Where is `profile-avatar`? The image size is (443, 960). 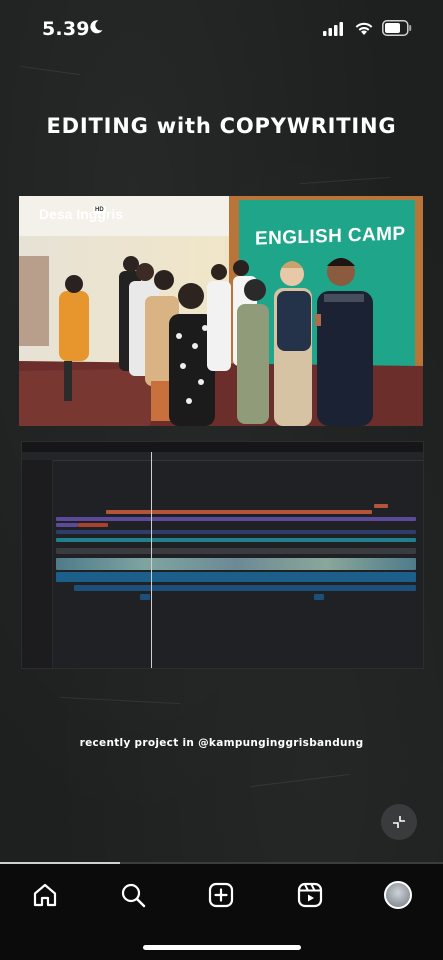
profile-avatar is located at coordinates (398, 895).